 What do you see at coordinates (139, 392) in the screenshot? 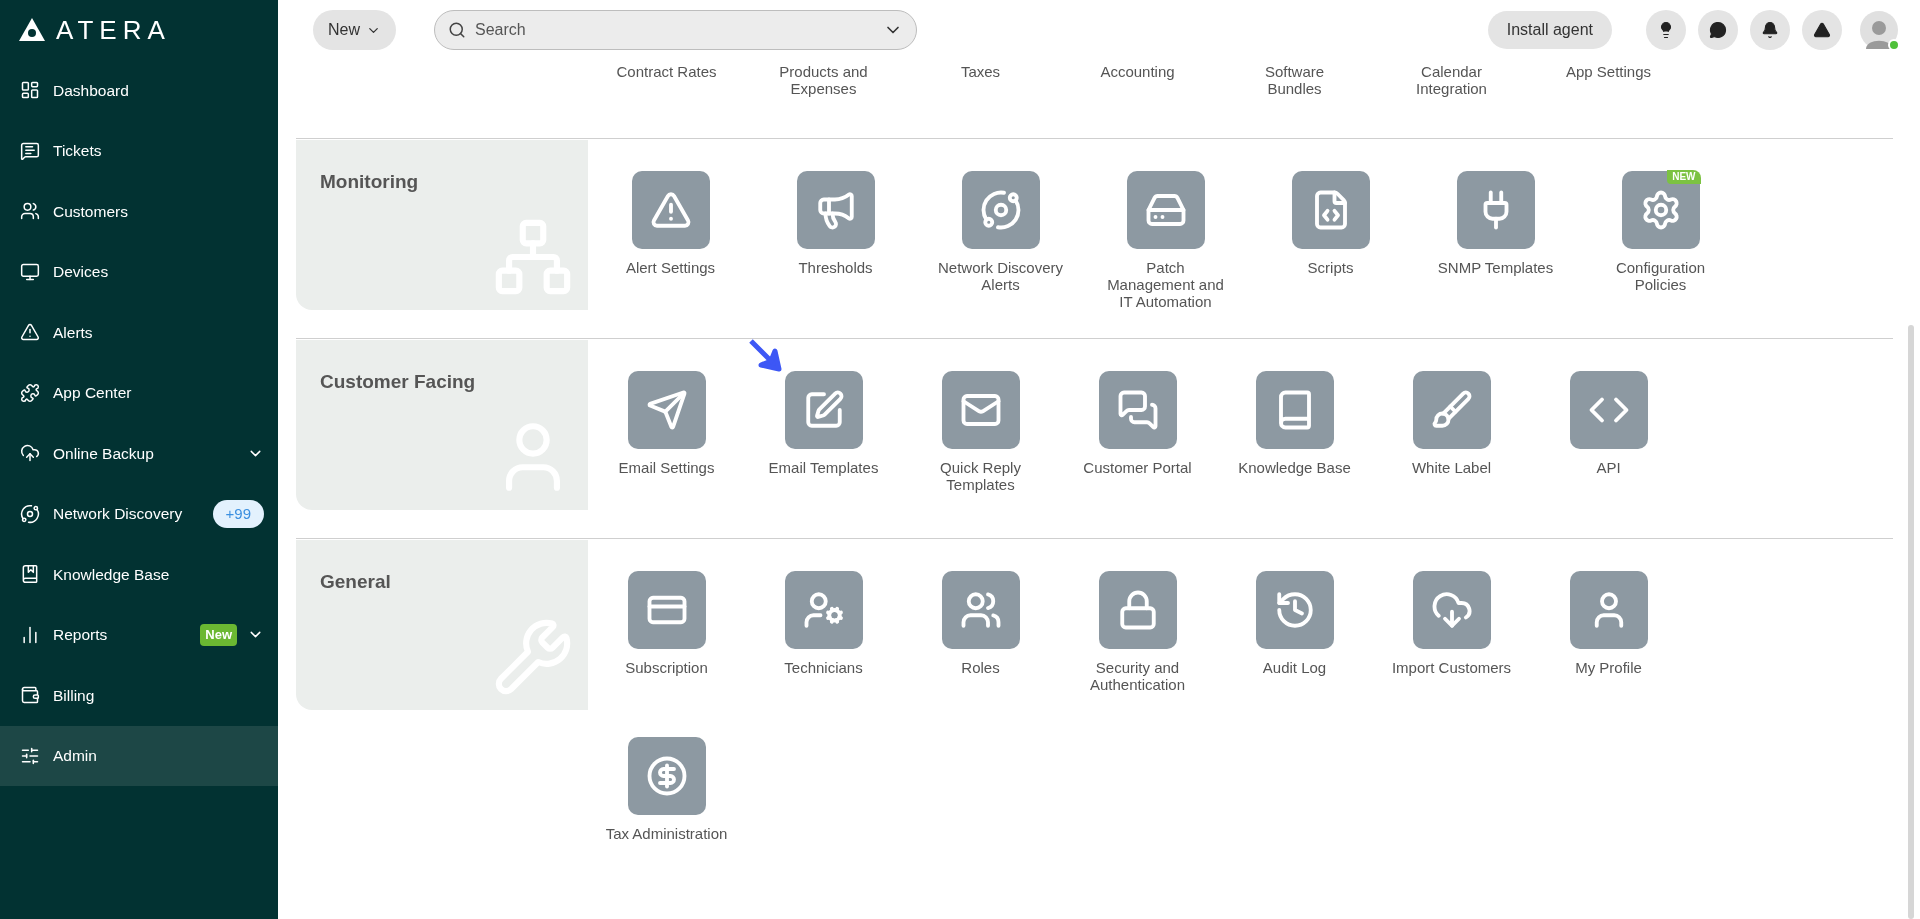
I see `sidebar-item: App Center` at bounding box center [139, 392].